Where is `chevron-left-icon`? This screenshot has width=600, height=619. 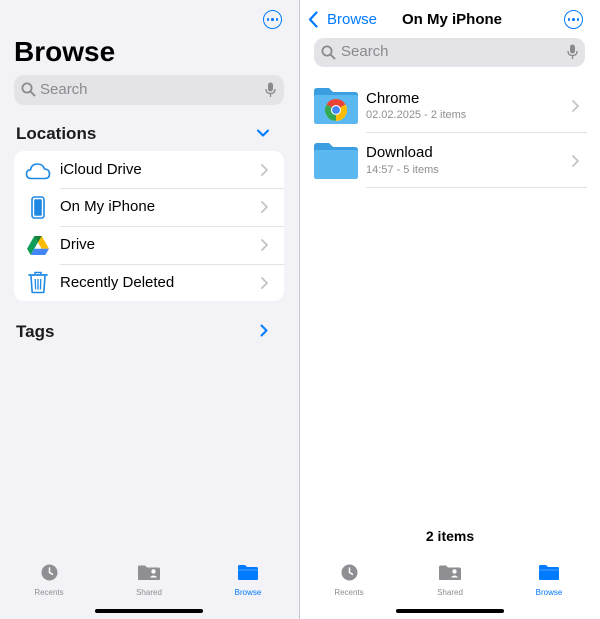
chevron-left-icon is located at coordinates (313, 19).